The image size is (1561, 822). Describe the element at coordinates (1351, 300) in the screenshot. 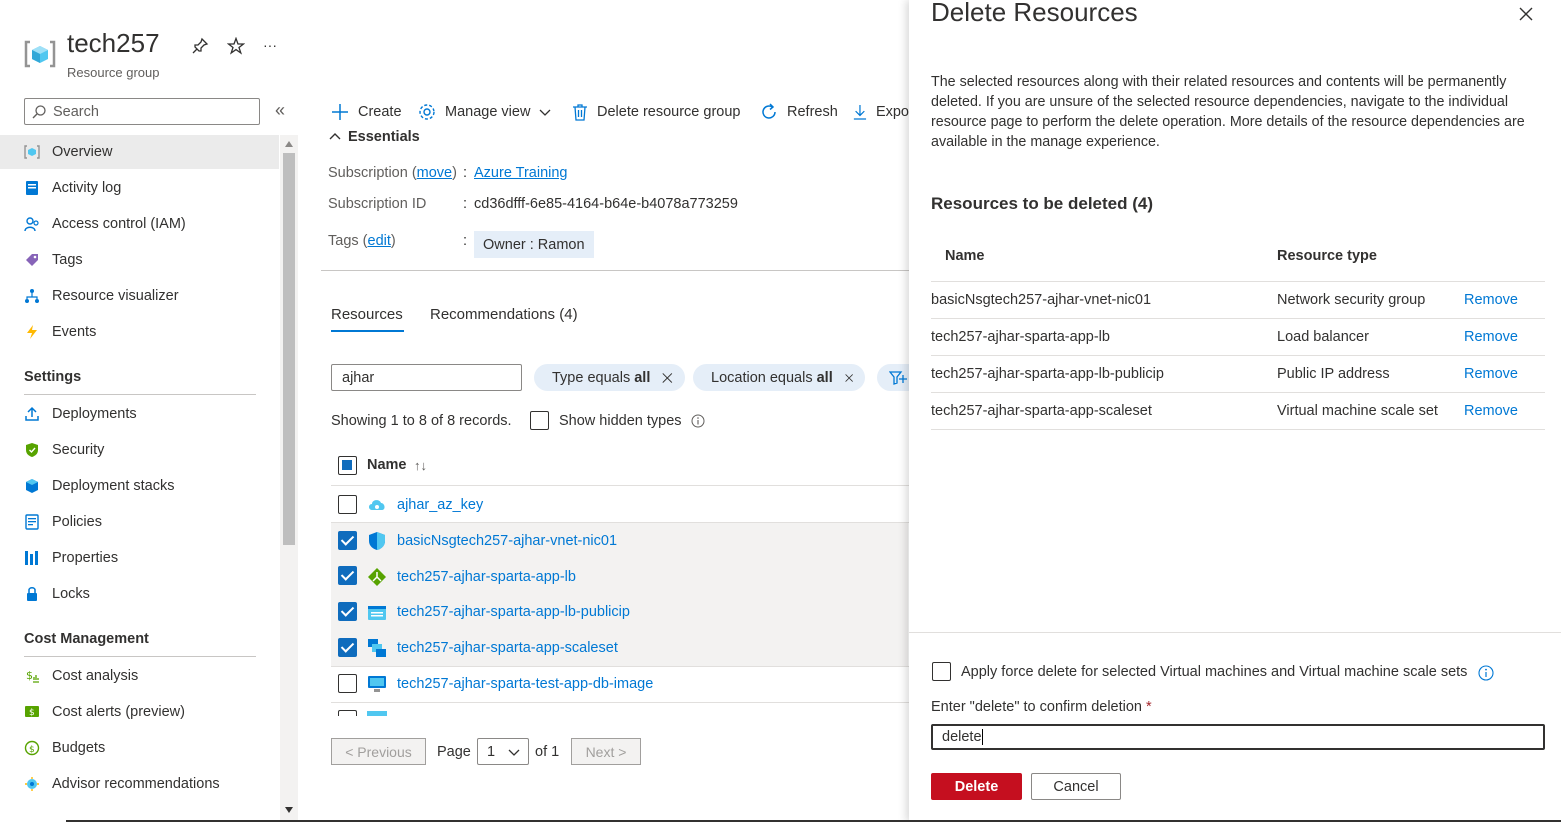

I see `delete-row-type: Network security group` at that location.